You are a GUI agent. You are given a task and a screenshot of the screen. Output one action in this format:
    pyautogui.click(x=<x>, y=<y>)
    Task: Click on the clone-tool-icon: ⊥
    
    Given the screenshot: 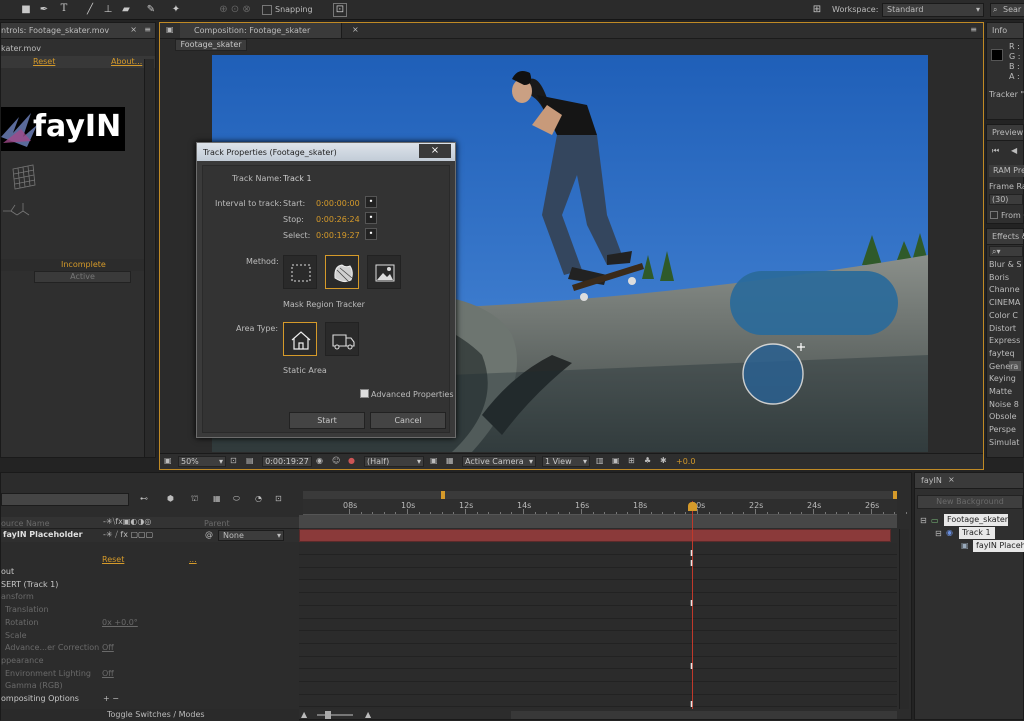 What is the action you would take?
    pyautogui.click(x=108, y=10)
    